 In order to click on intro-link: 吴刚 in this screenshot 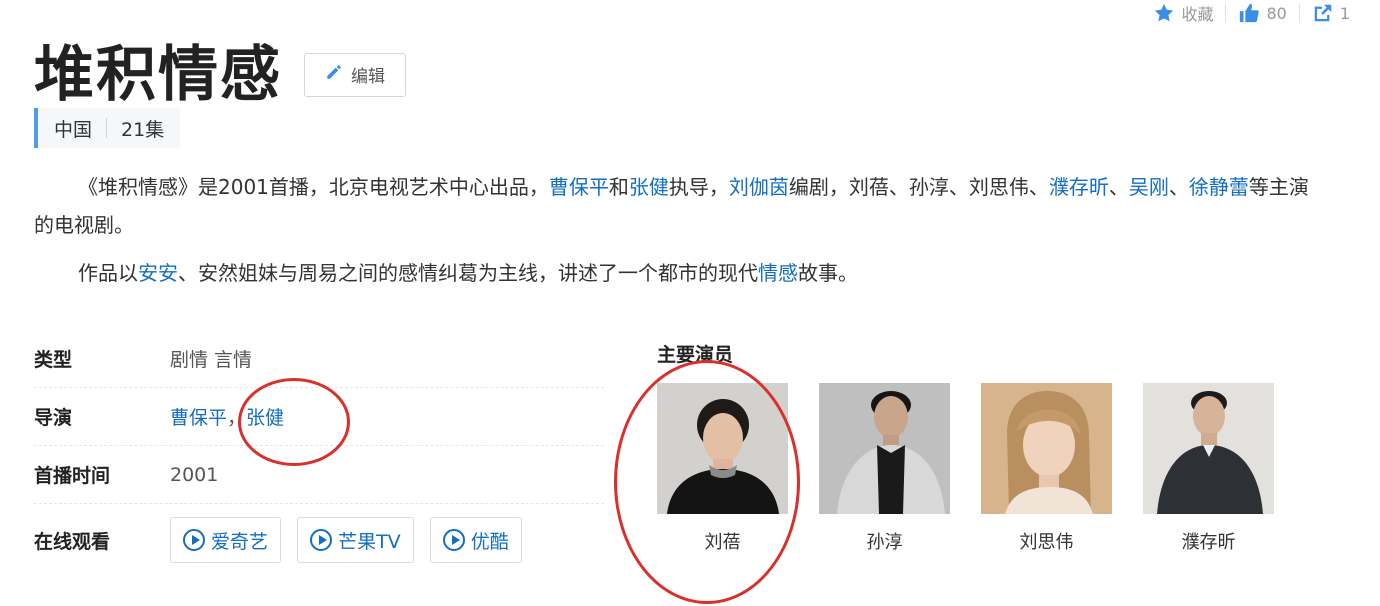, I will do `click(1149, 187)`.